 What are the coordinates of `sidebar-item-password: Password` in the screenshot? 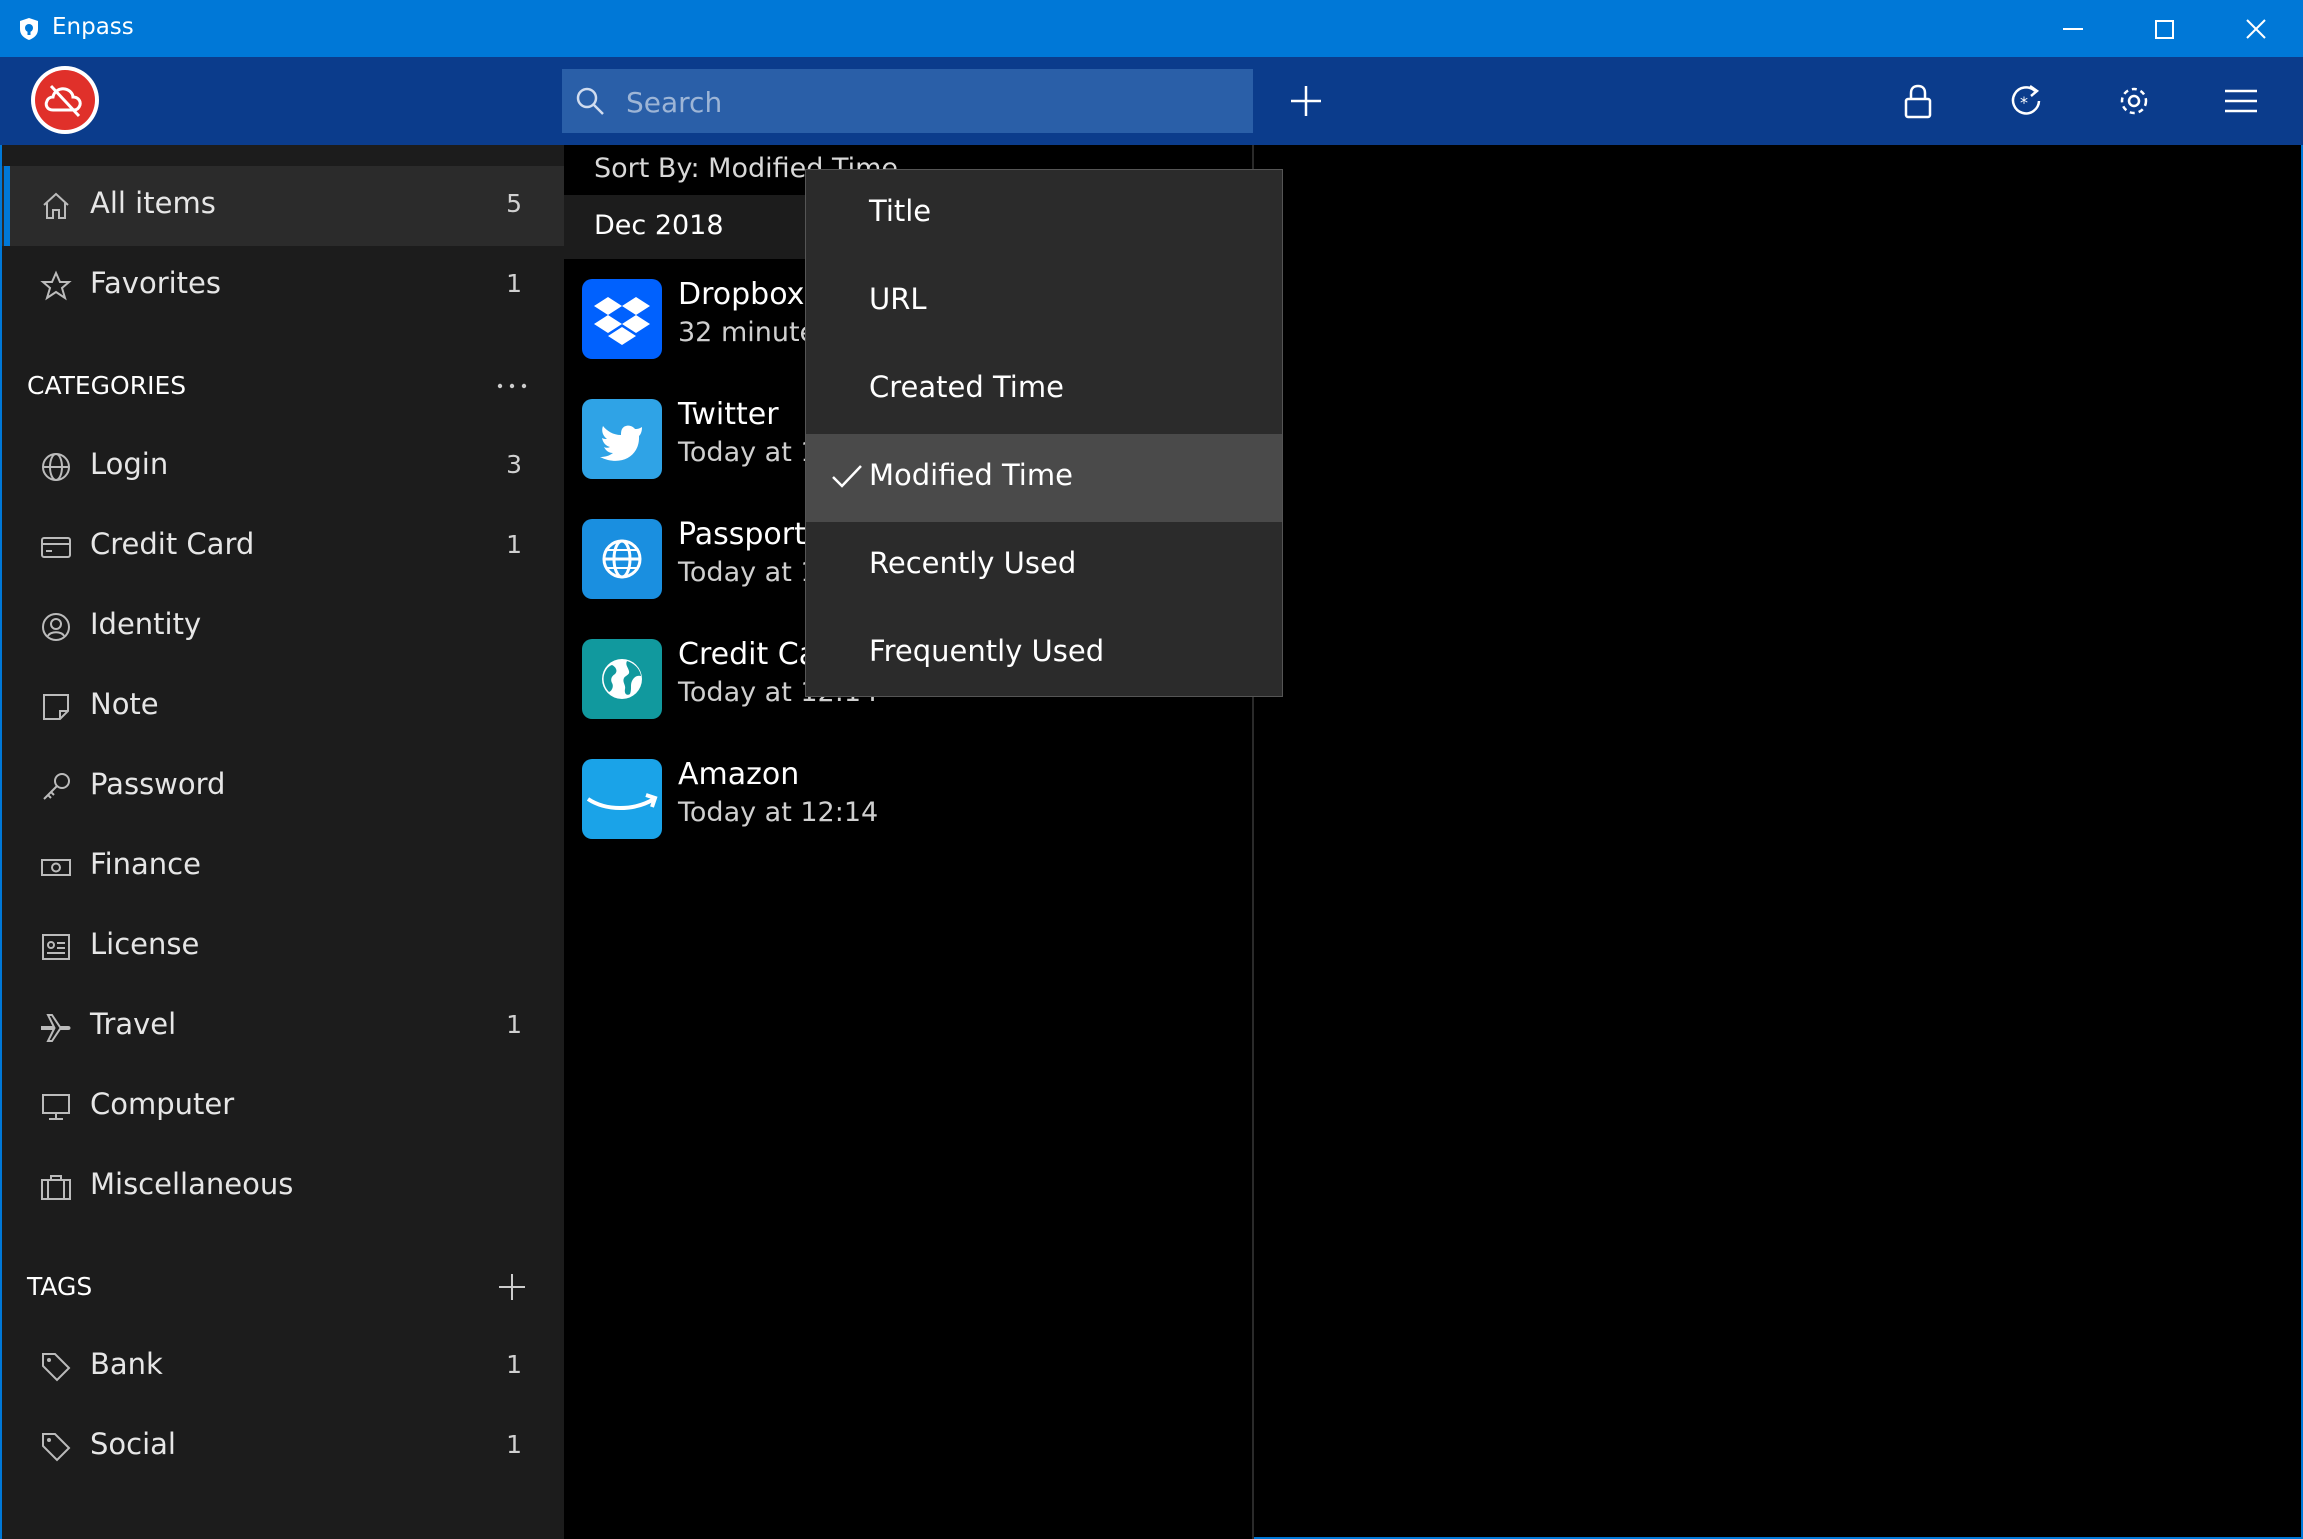 It's located at (283, 787).